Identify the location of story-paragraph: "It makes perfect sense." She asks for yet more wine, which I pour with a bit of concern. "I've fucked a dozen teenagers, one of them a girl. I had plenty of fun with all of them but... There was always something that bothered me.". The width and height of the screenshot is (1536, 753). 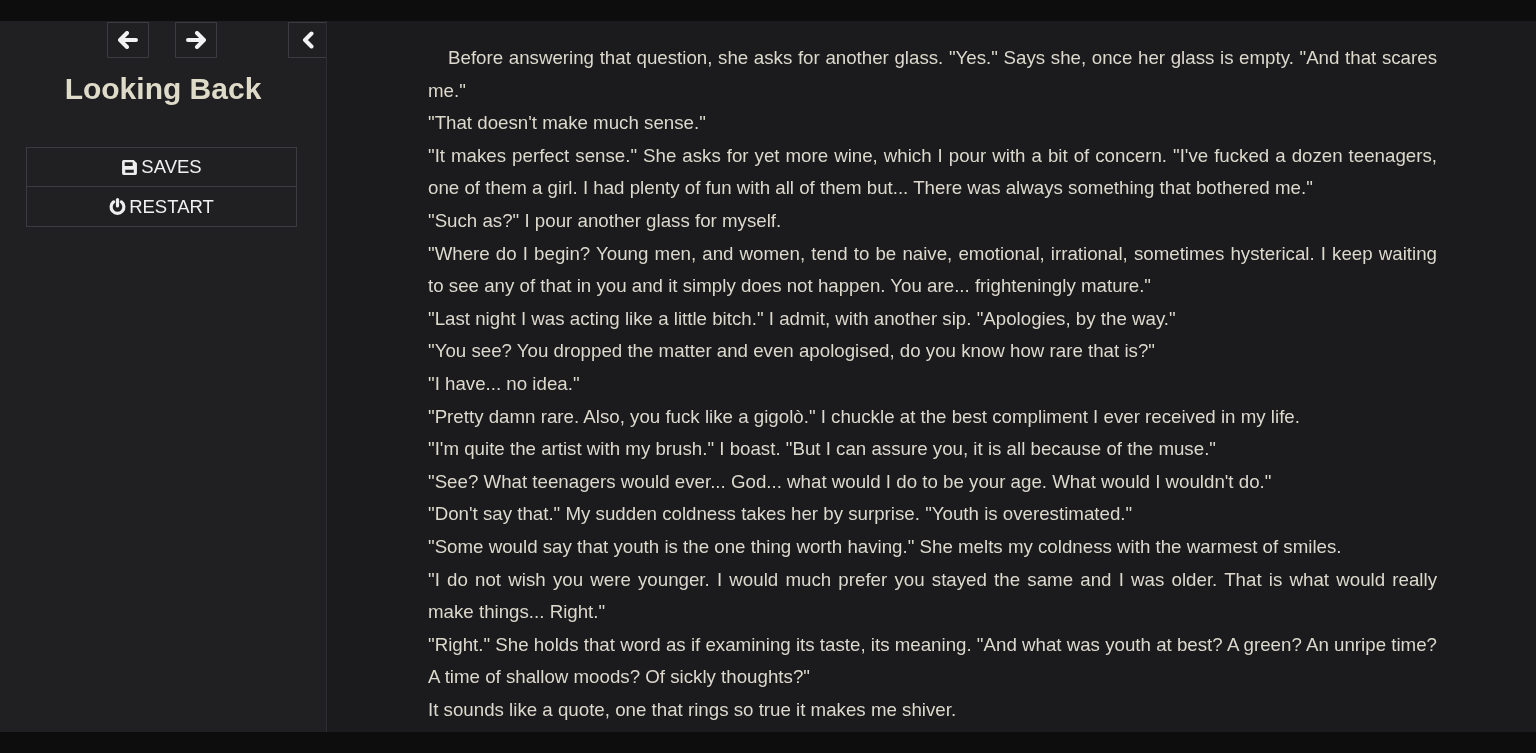
(932, 172).